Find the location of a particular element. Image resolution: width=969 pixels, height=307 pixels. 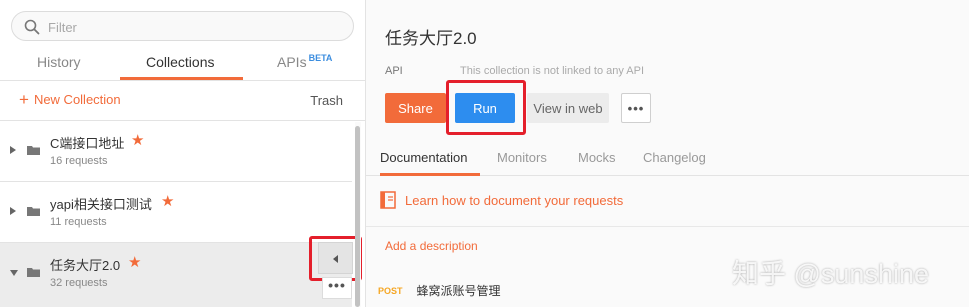

more-actions-button: ••• is located at coordinates (636, 108).